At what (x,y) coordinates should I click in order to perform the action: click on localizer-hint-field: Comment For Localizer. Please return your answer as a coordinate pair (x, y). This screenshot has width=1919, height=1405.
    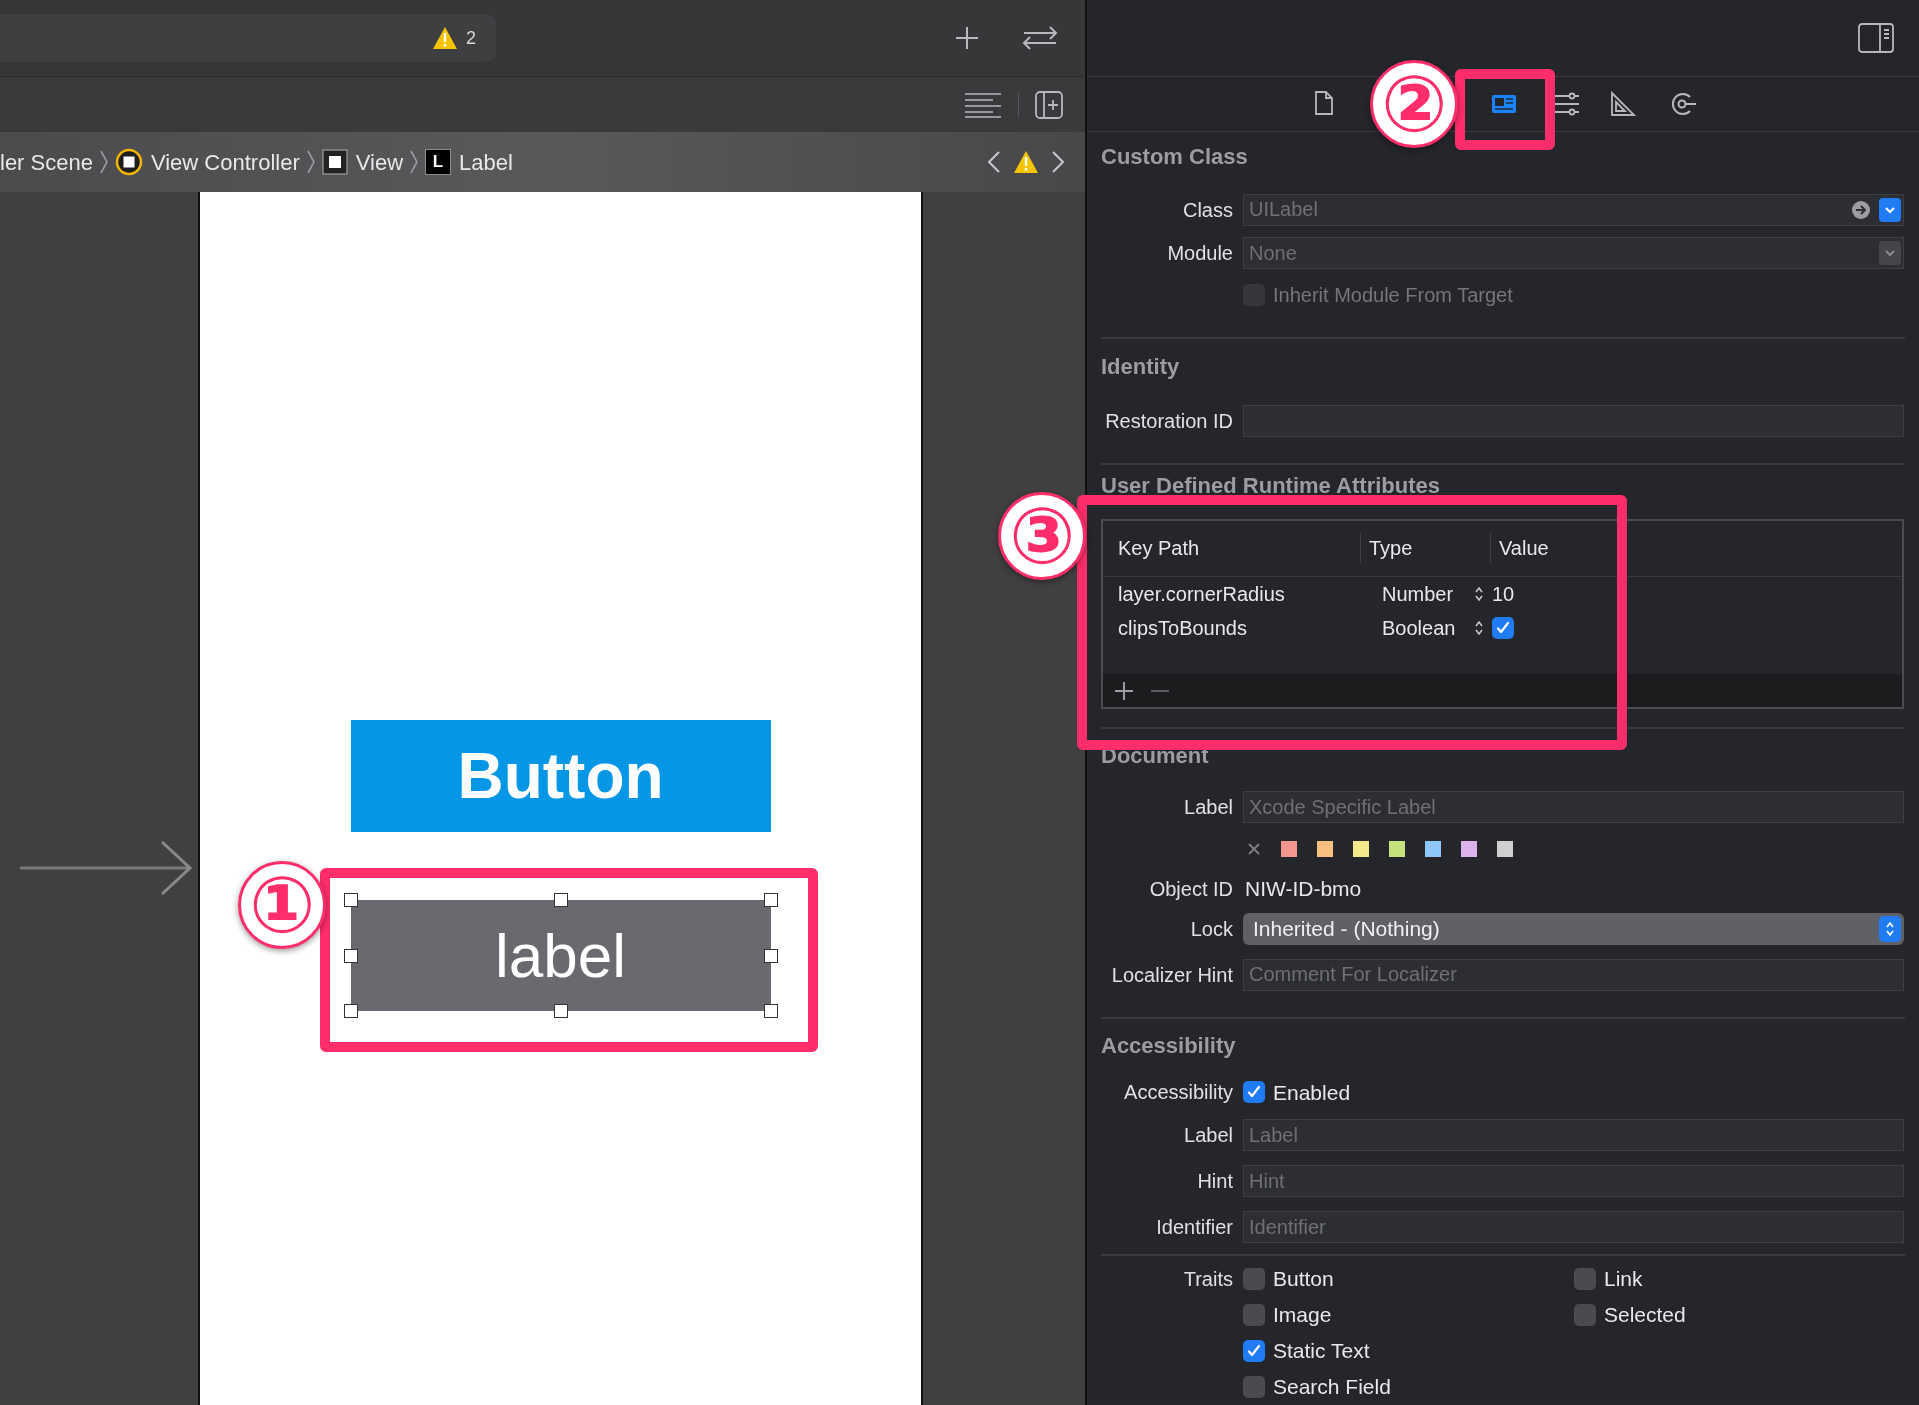
    Looking at the image, I should click on (1573, 974).